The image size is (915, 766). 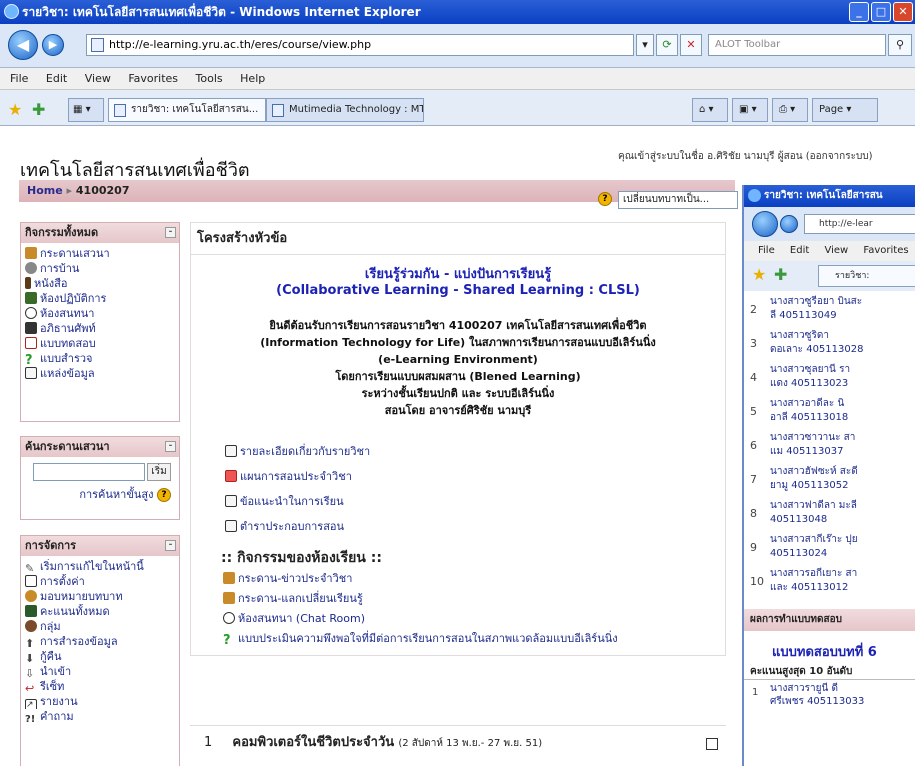 What do you see at coordinates (832, 516) in the screenshot?
I see `list-item: 8 นางสาวฟาดีลา มะลี 405113048` at bounding box center [832, 516].